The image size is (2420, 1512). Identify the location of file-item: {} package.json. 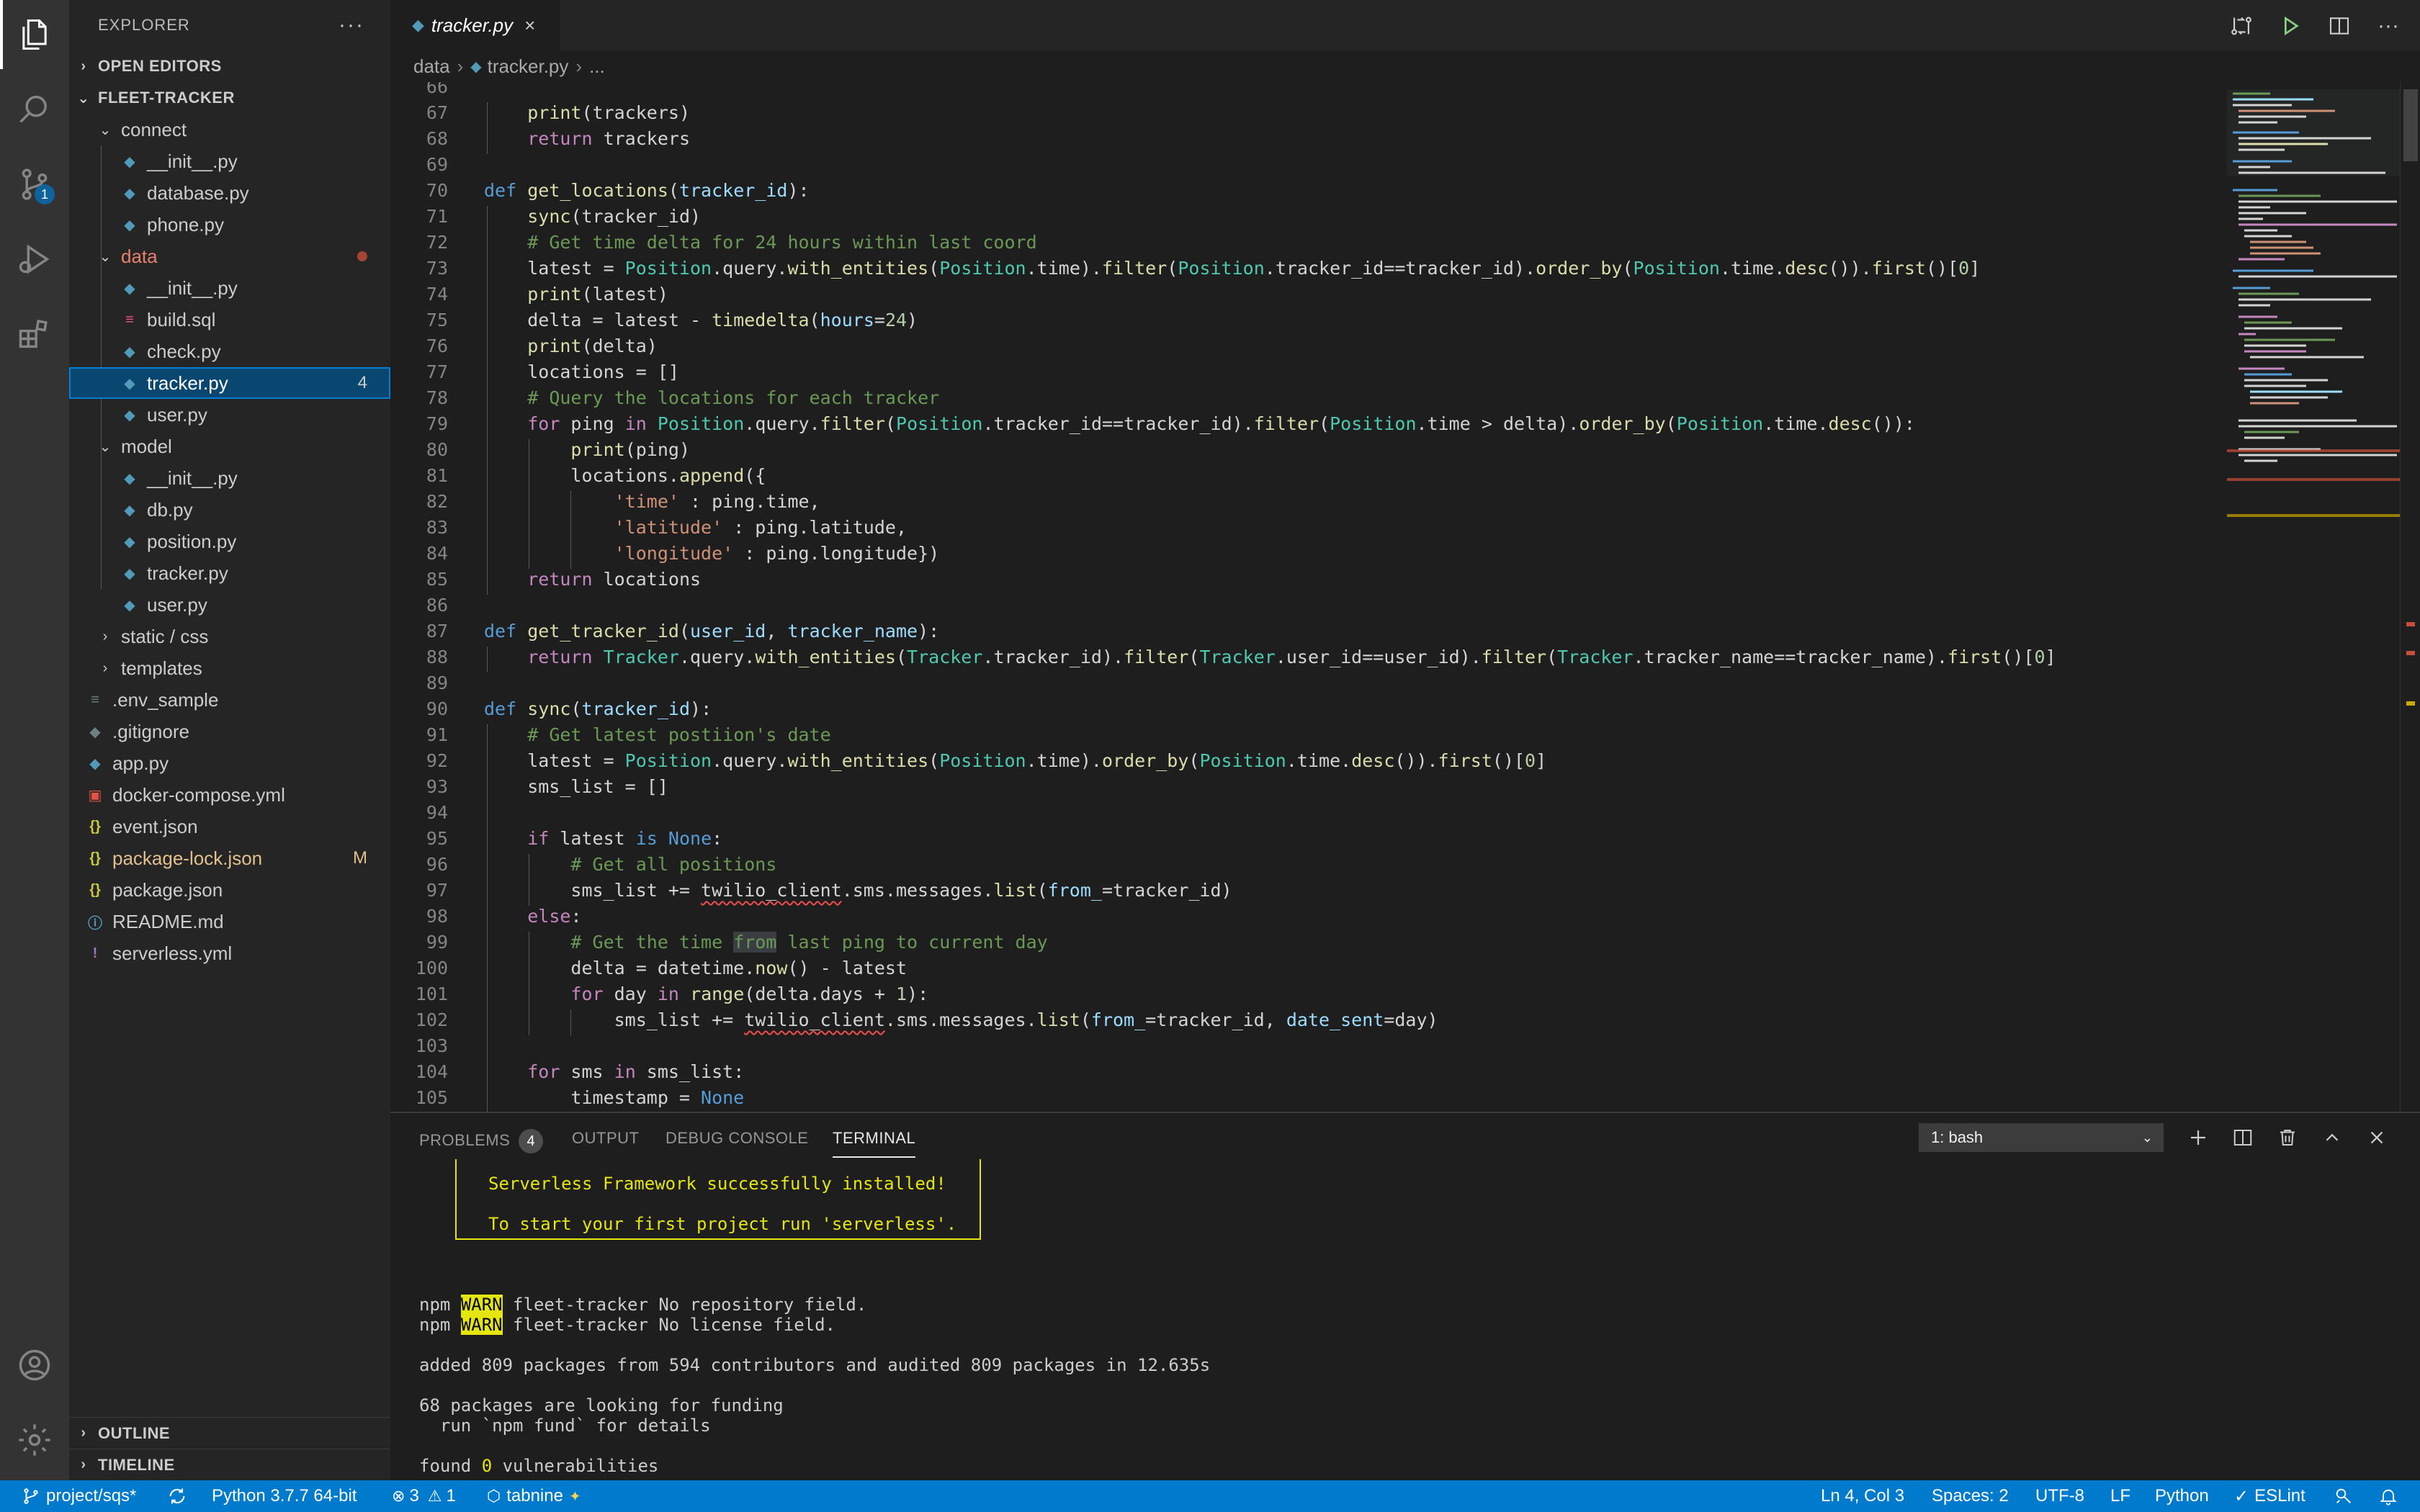
(230, 890).